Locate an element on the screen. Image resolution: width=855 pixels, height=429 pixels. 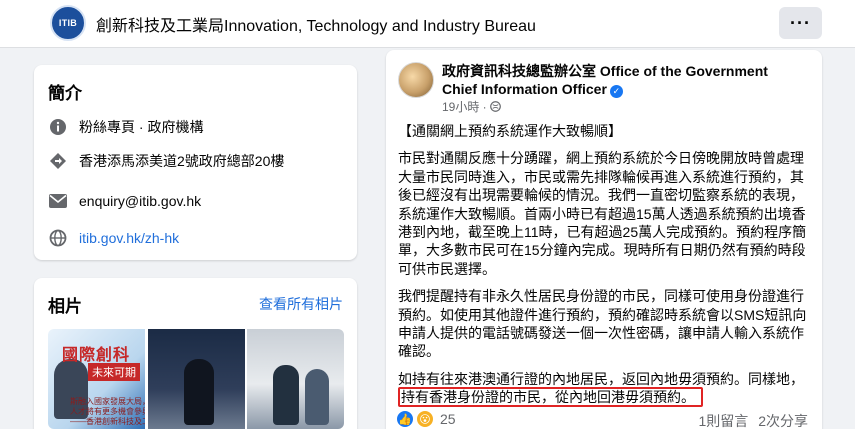
highlighted-text: 持有香港身份證的市民，從內地回港毋須預約。 is located at coordinates (550, 397).